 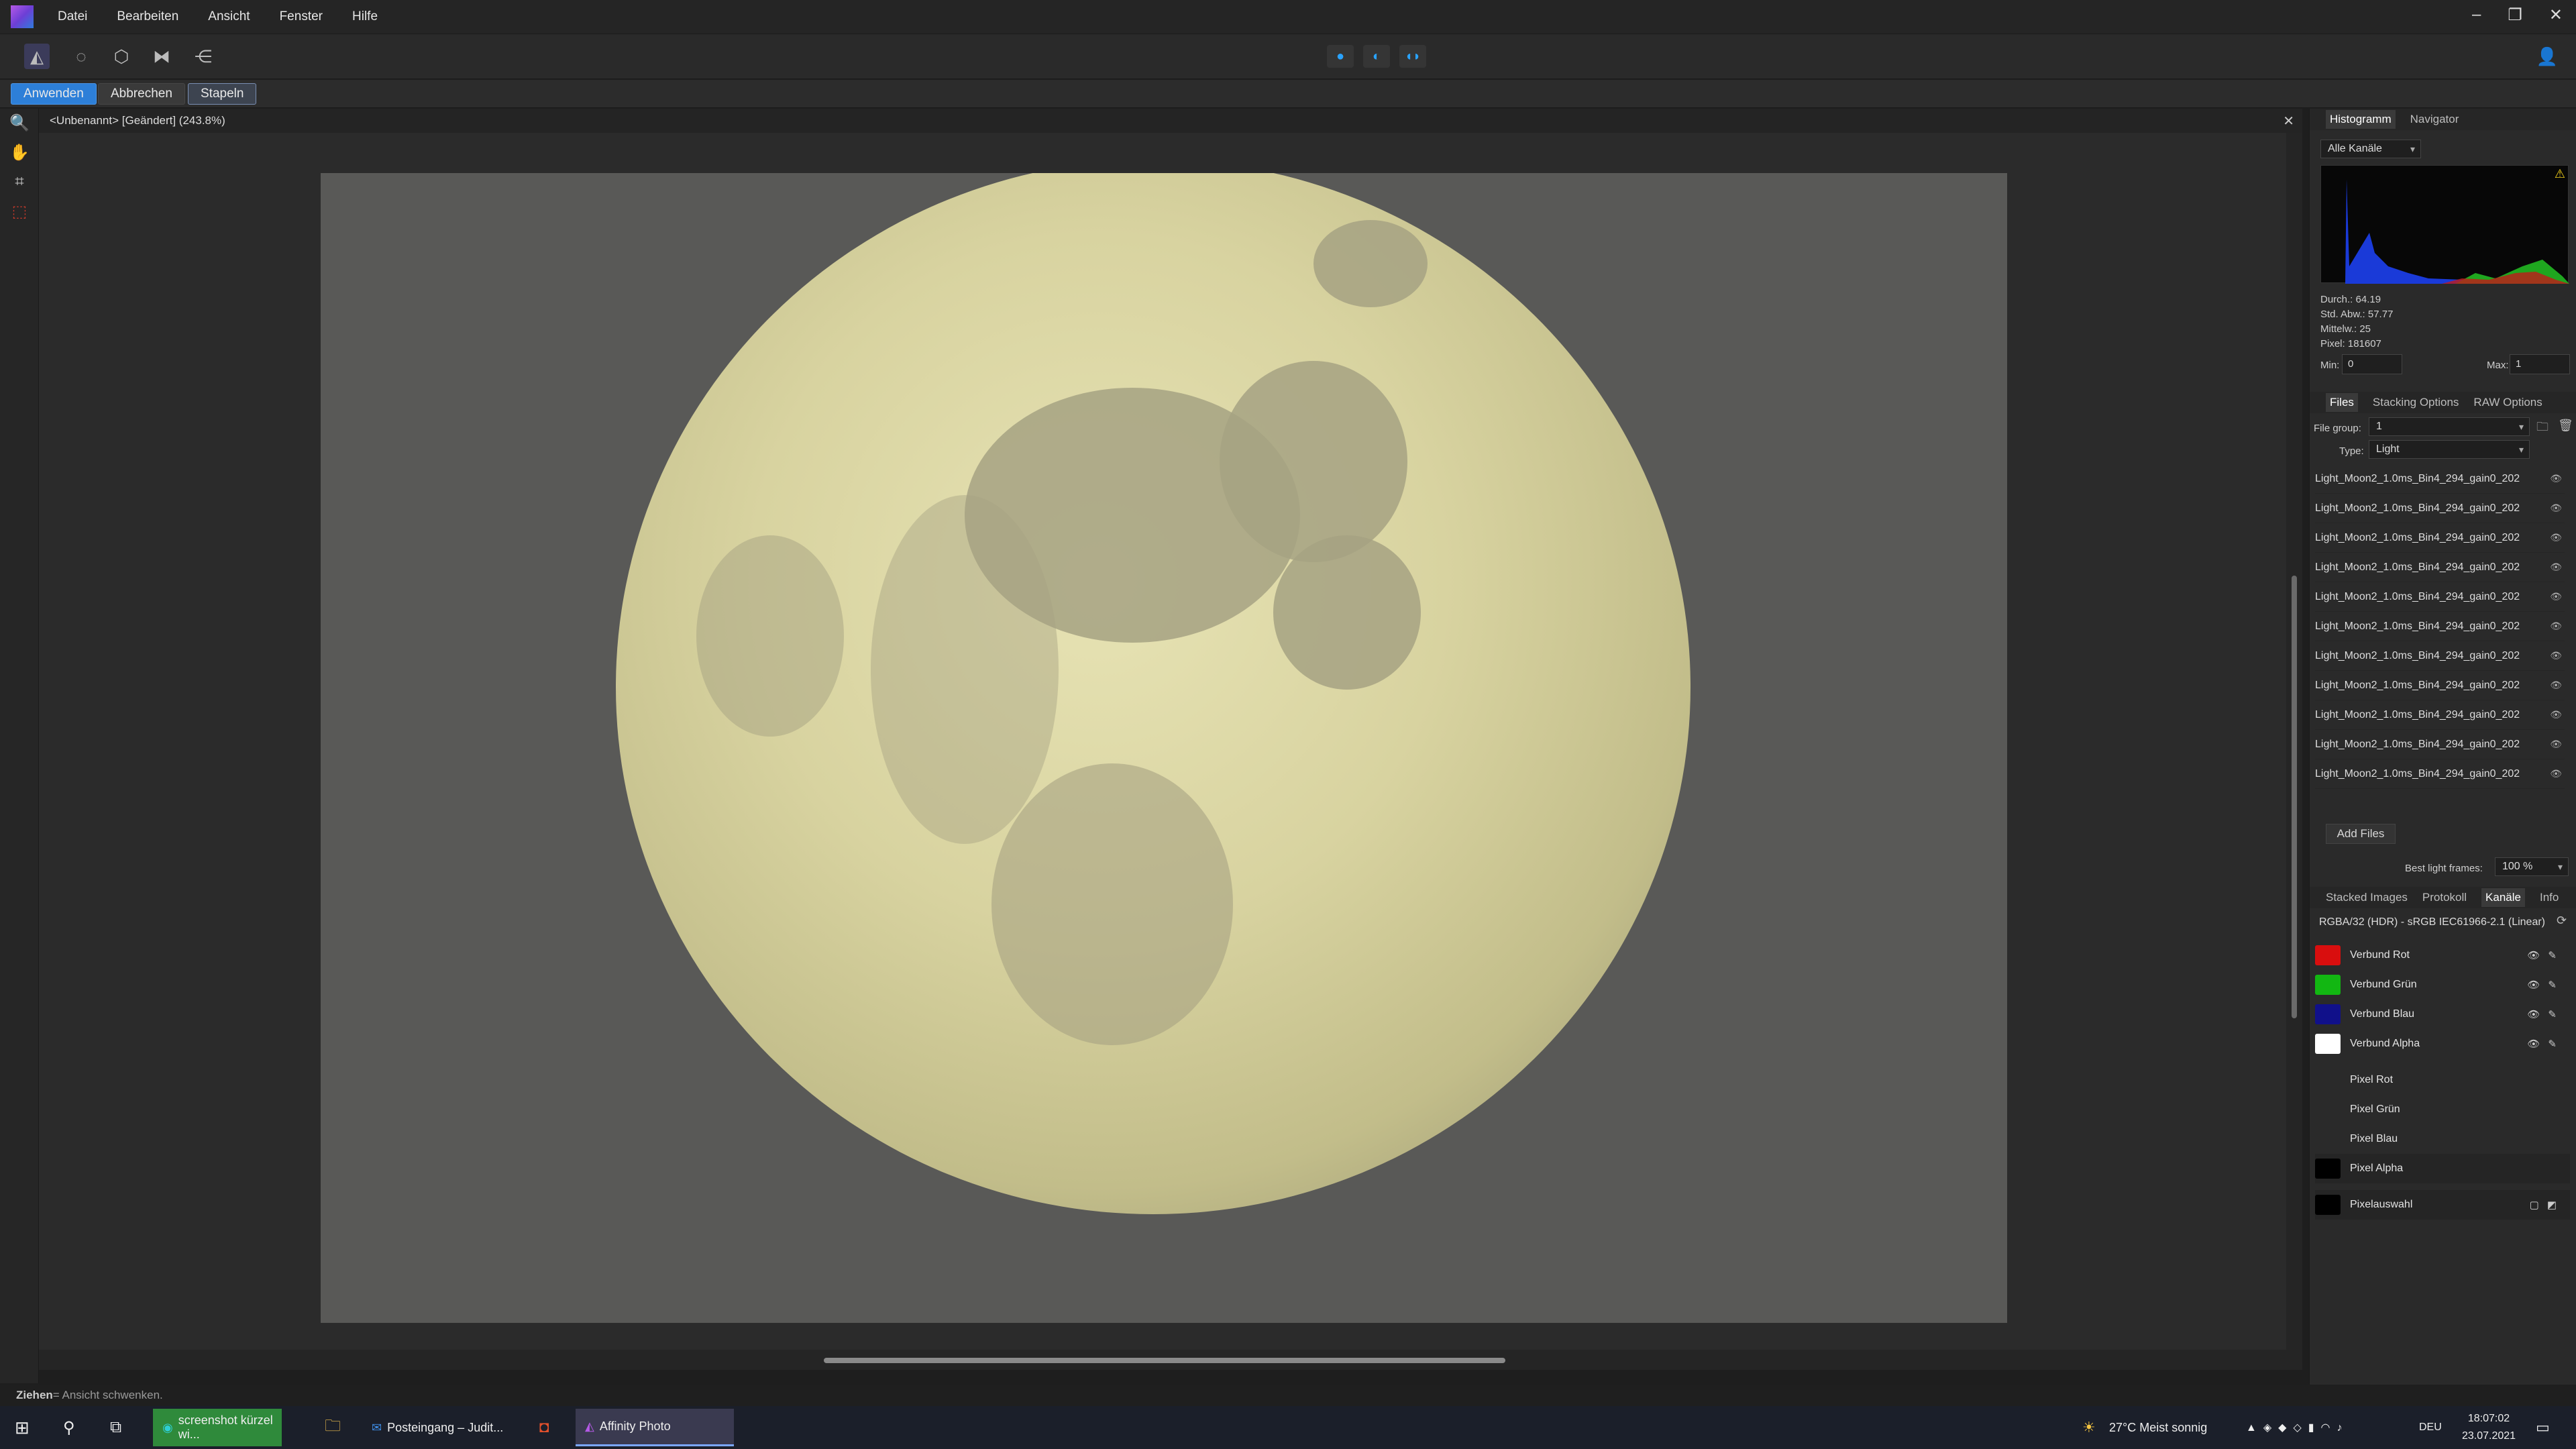 What do you see at coordinates (2542, 429) in the screenshot?
I see `folder-icon: 🗀` at bounding box center [2542, 429].